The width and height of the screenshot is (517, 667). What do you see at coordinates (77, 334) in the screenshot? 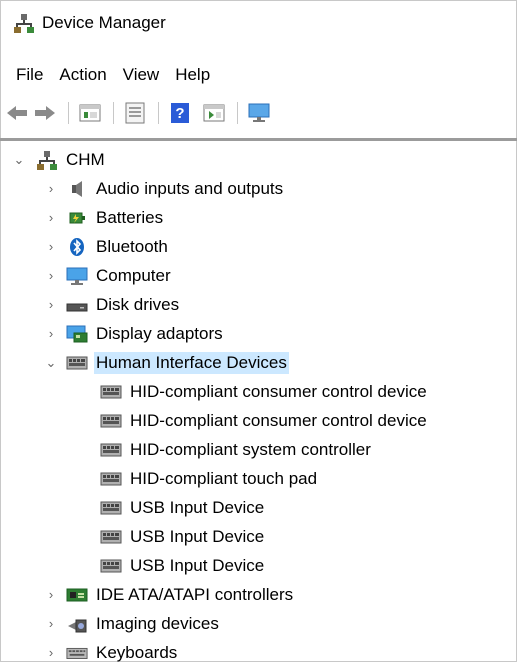
I see `display-adapter-icon` at bounding box center [77, 334].